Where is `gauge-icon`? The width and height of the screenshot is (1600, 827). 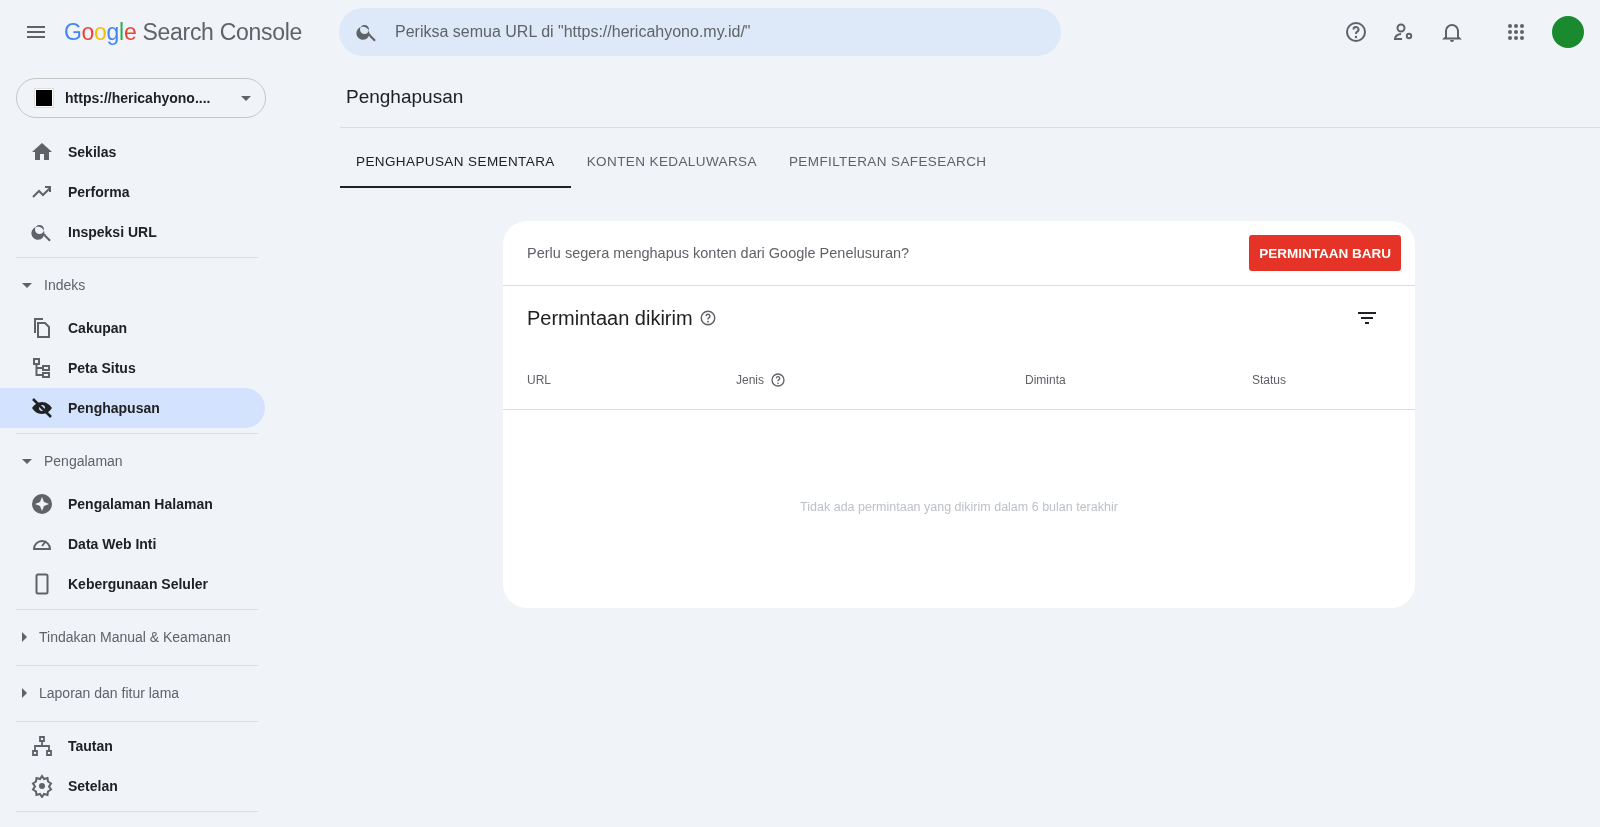
gauge-icon is located at coordinates (42, 544).